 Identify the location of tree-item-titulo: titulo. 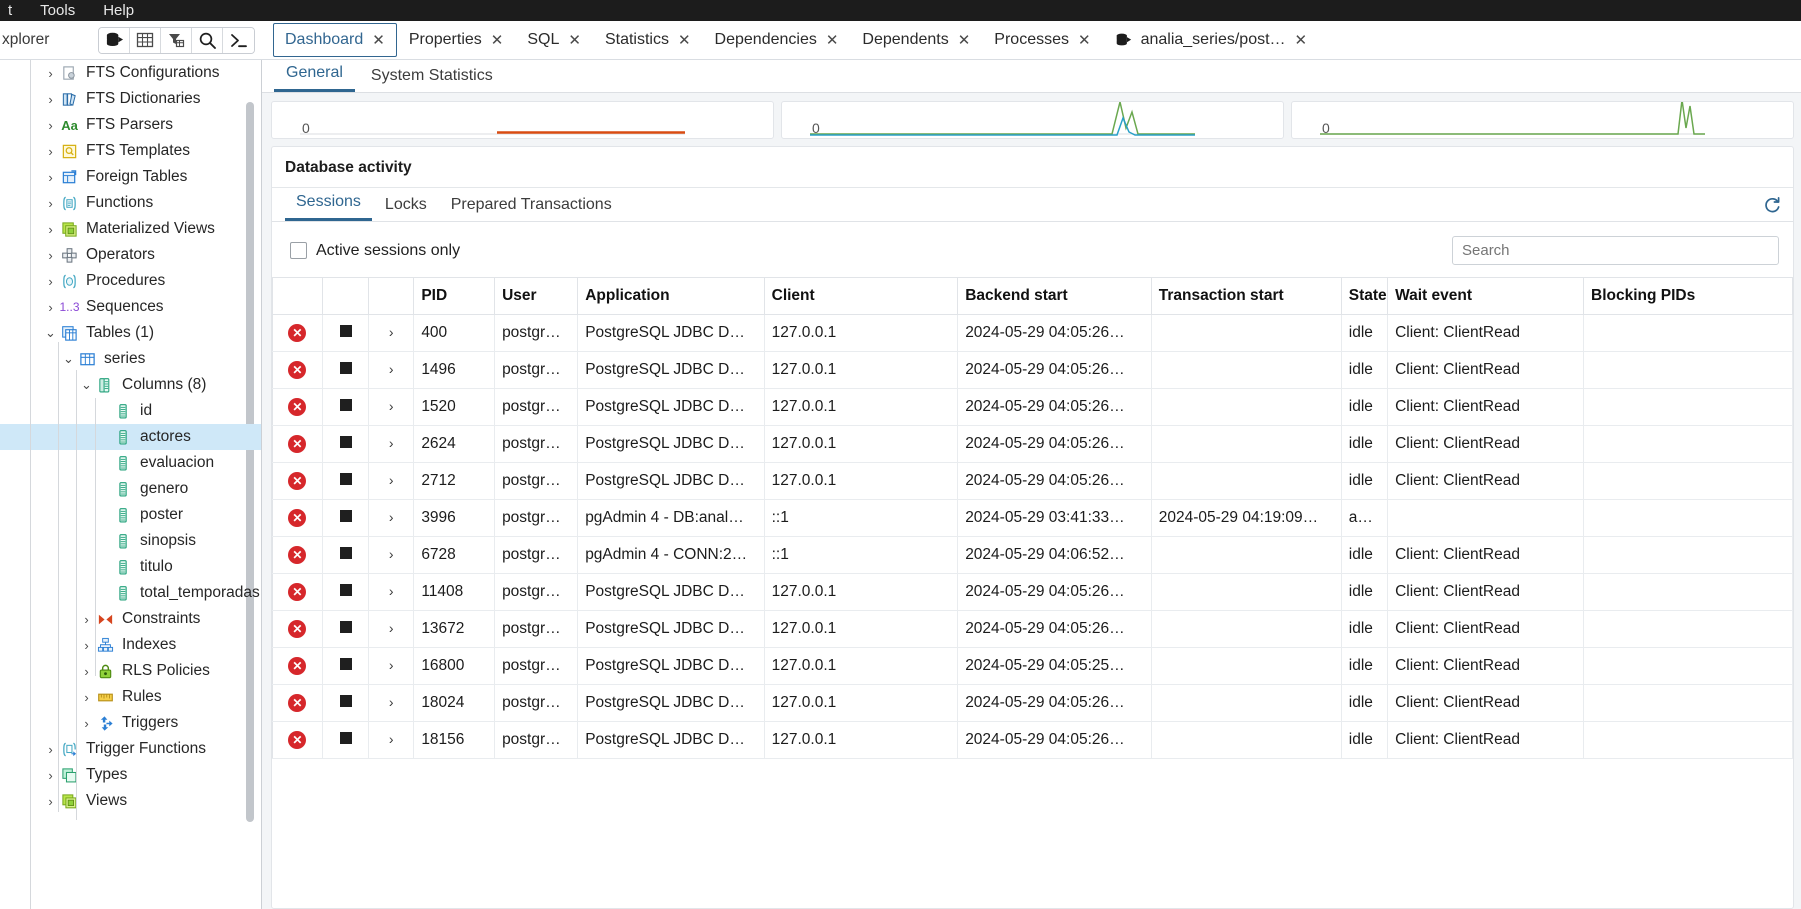
(130, 567).